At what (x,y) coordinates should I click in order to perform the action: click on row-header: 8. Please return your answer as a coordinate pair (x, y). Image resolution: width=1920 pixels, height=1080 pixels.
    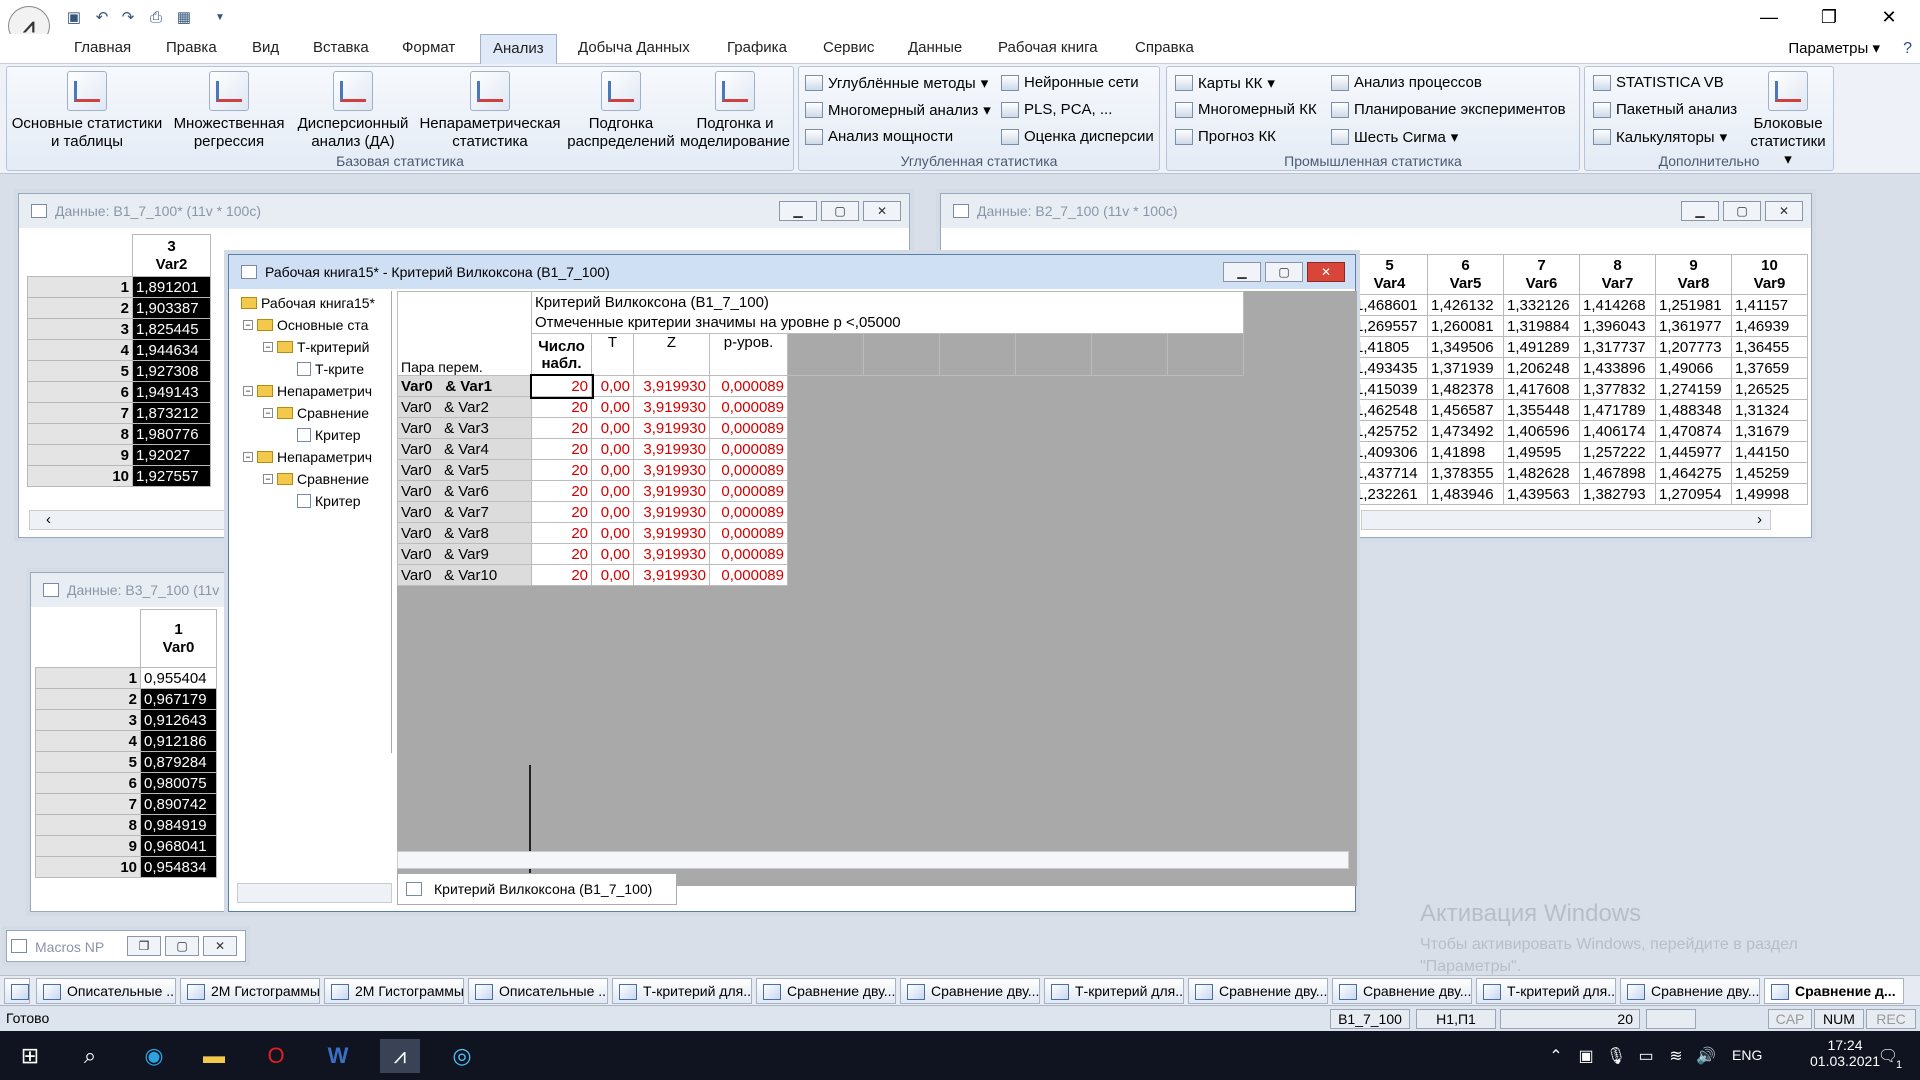
    Looking at the image, I should click on (88, 825).